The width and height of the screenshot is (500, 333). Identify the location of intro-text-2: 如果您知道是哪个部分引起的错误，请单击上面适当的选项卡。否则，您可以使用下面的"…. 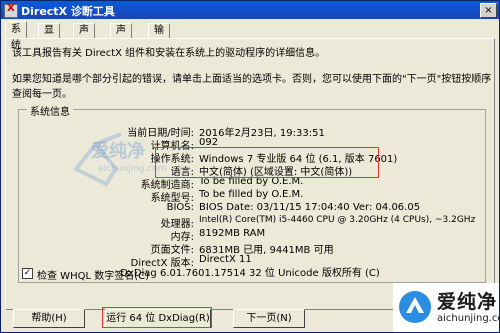
(252, 87).